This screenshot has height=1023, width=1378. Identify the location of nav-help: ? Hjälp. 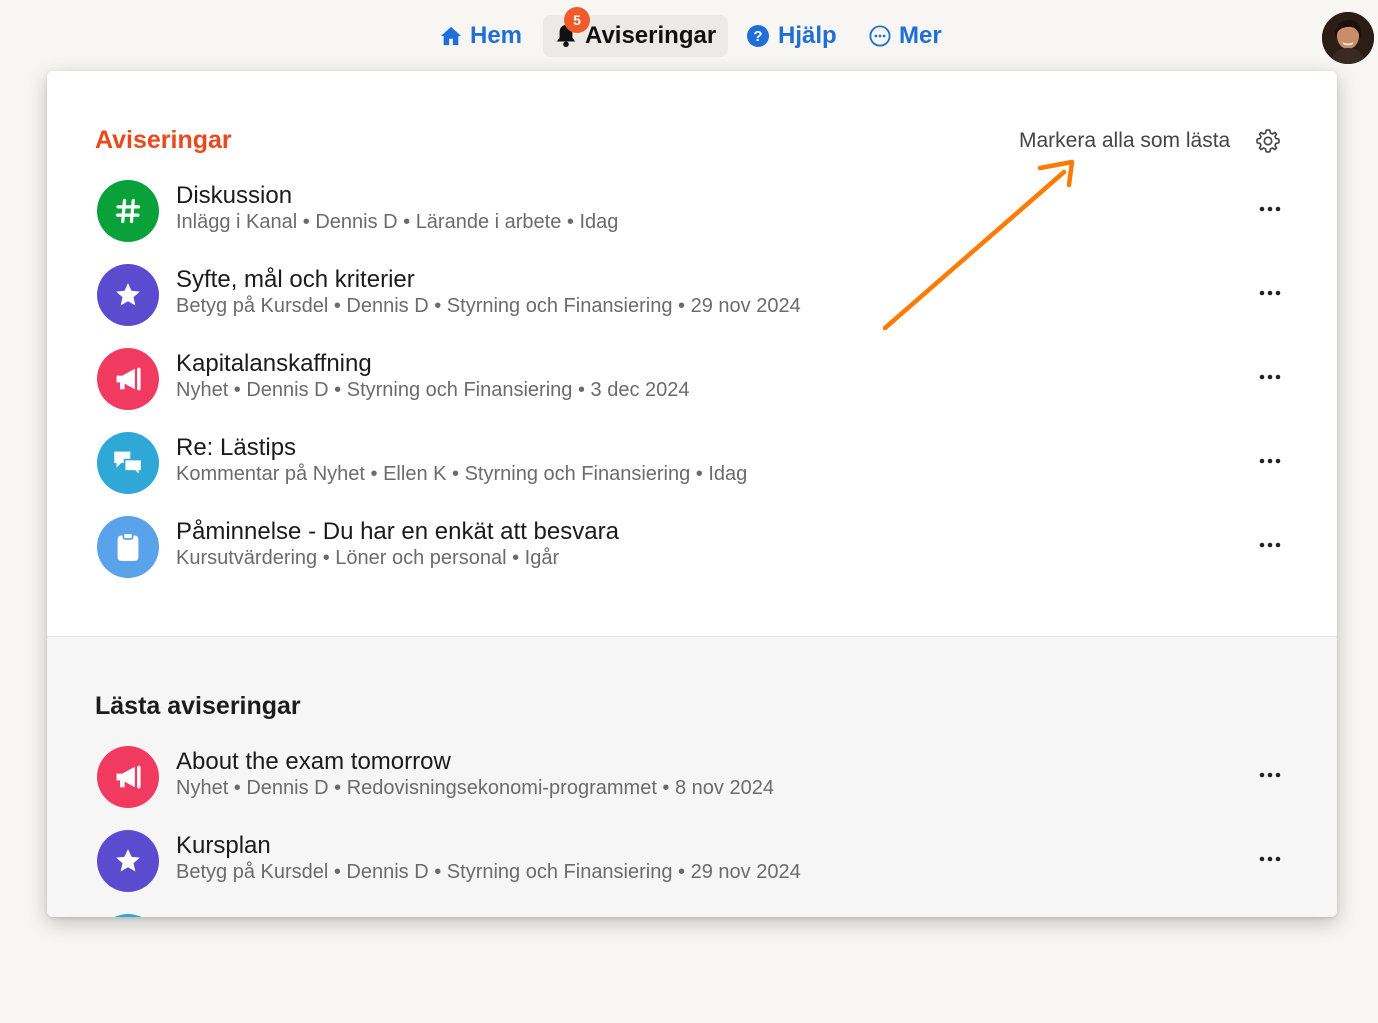
(791, 36).